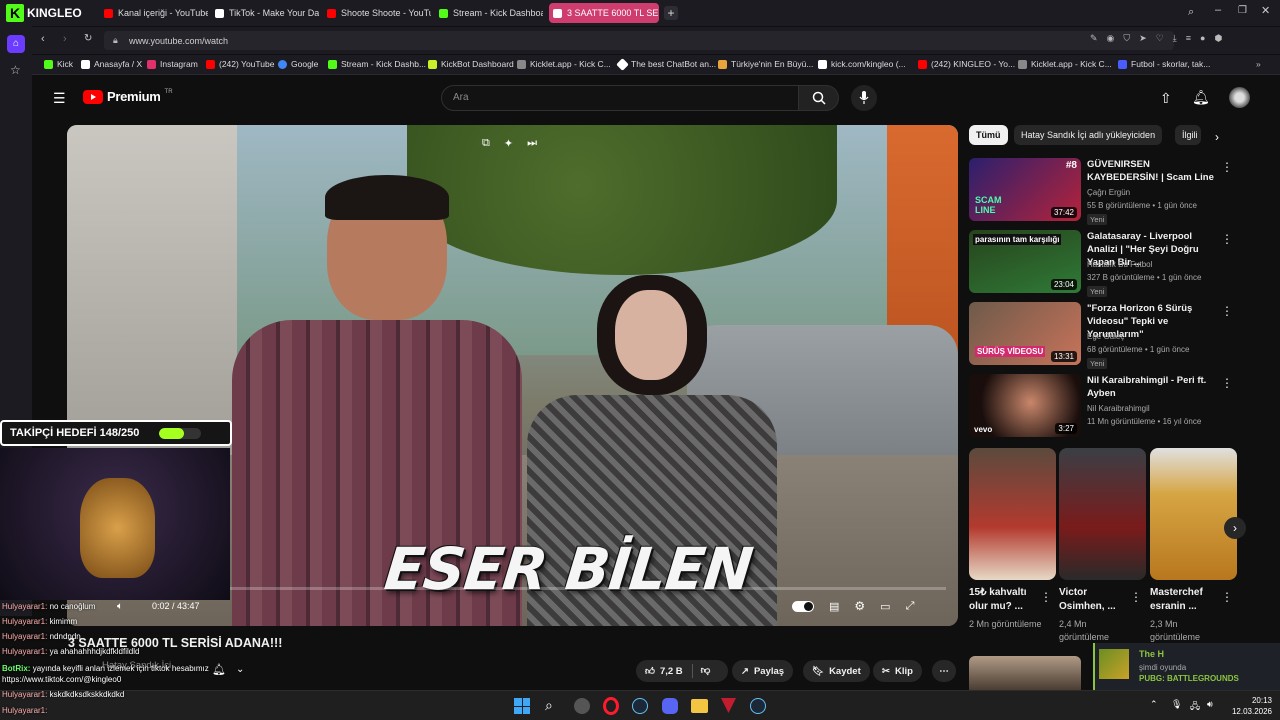 The height and width of the screenshot is (720, 1280). I want to click on channel-name: Hatay Sandık İçi, so click(136, 665).